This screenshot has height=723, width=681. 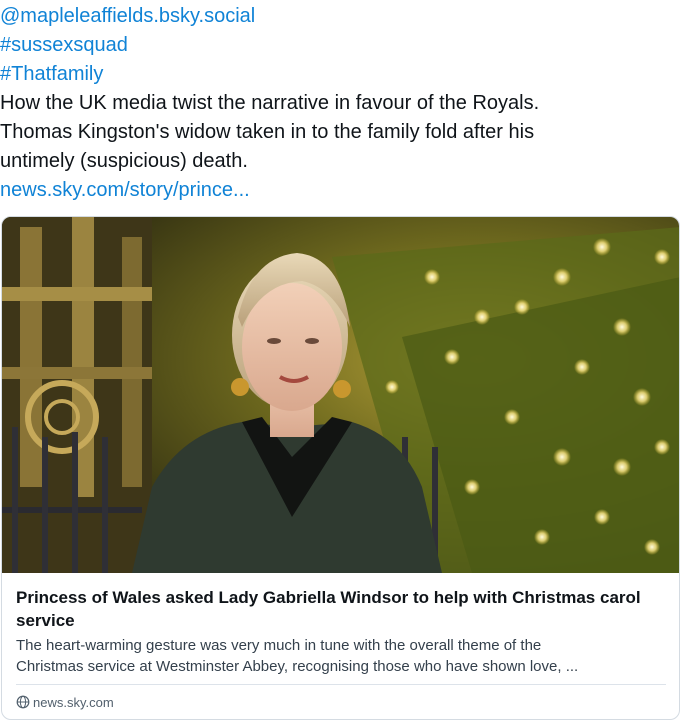 I want to click on mention-link: @mapleleaffields.bsky.social, so click(x=340, y=16).